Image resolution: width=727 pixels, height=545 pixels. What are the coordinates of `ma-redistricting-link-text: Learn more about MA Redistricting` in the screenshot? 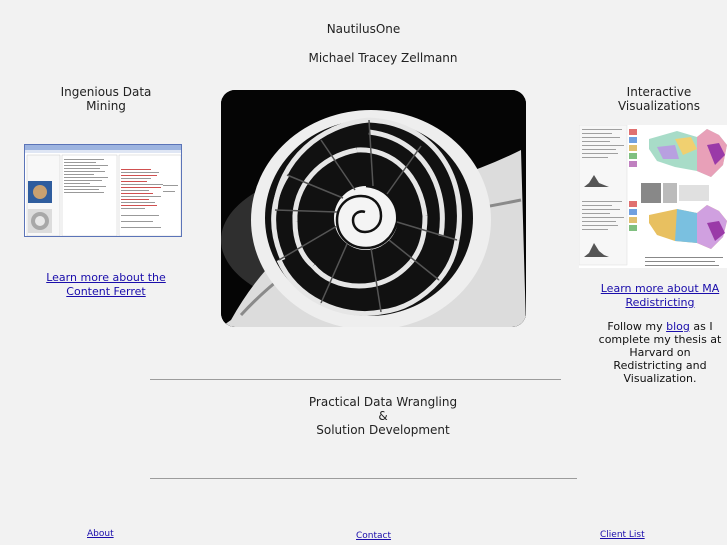 It's located at (660, 295).